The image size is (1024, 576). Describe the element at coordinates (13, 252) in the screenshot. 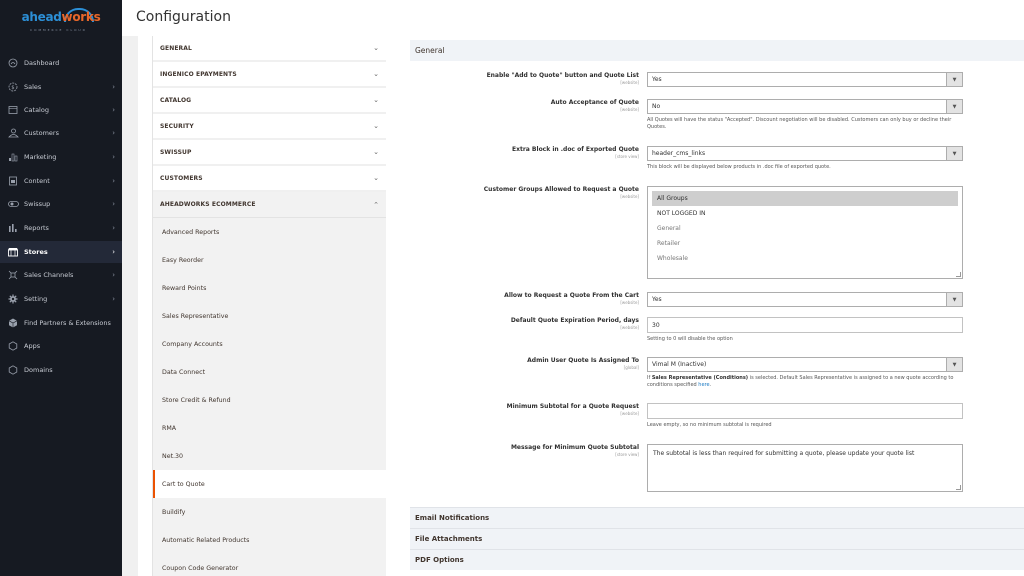

I see `stores-icon` at that location.